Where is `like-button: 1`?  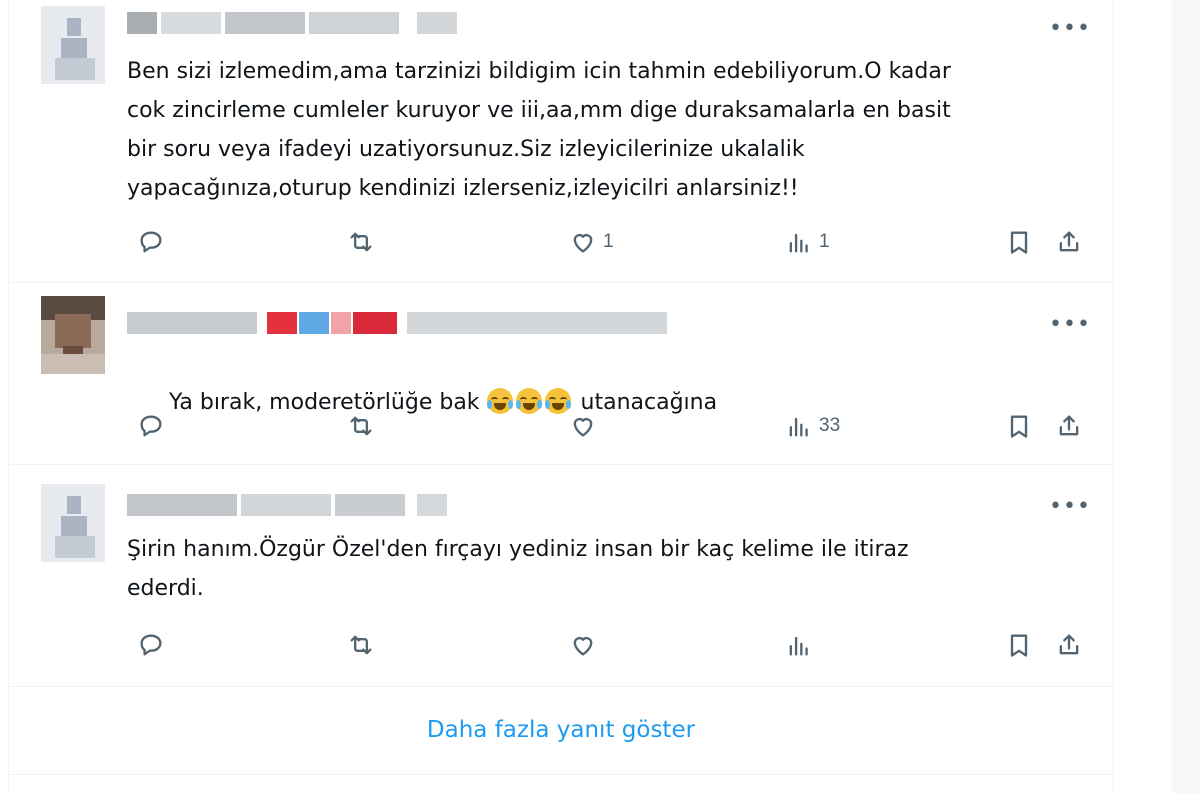
like-button: 1 is located at coordinates (591, 242).